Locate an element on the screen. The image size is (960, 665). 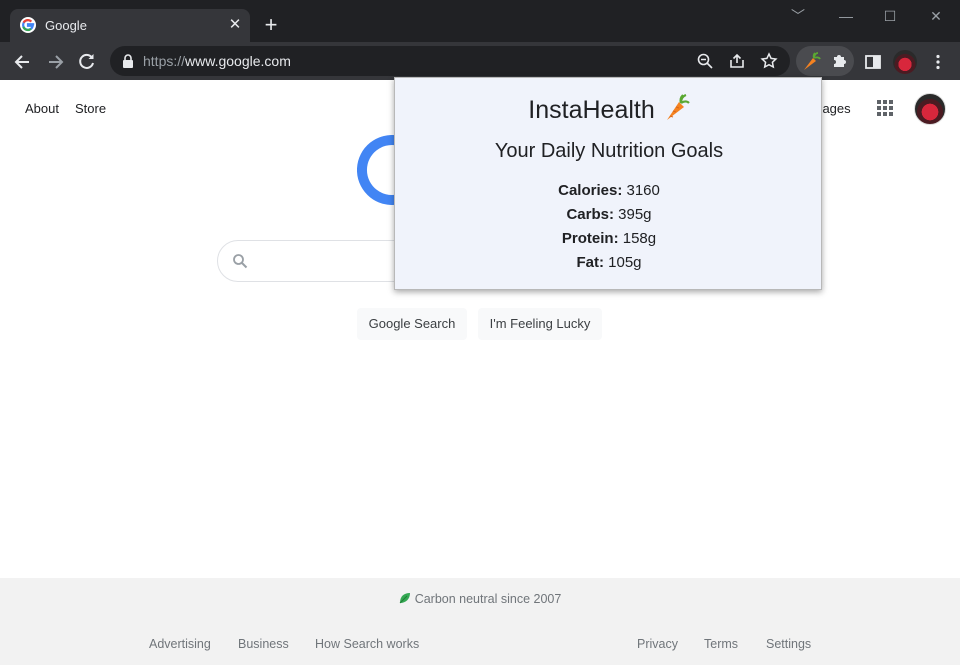
url-host: www.google.com is located at coordinates (238, 61).